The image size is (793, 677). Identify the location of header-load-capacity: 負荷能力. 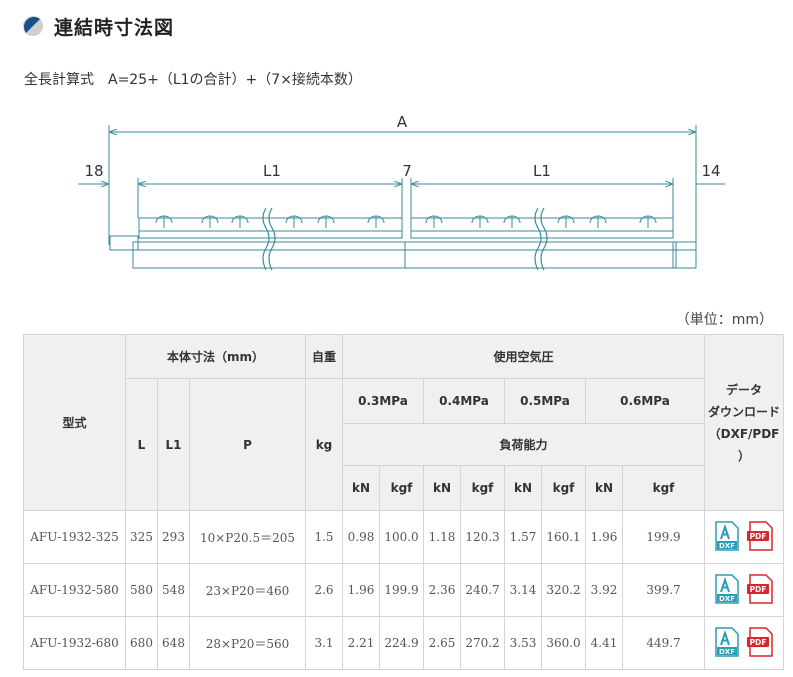
(523, 444).